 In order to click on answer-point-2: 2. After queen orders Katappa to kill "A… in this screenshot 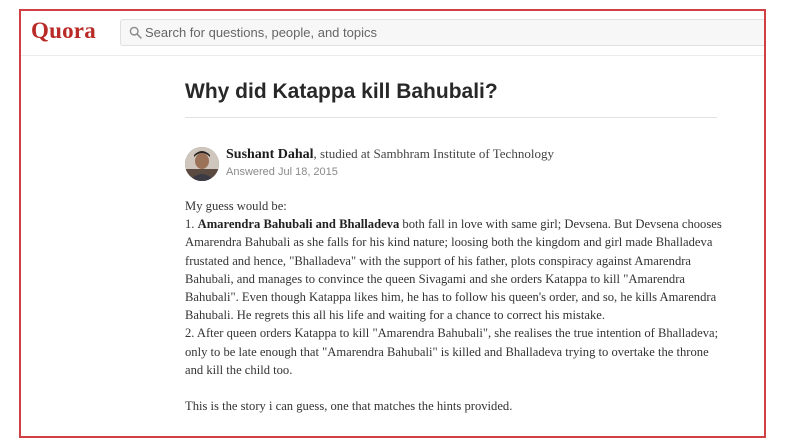, I will do `click(452, 351)`.